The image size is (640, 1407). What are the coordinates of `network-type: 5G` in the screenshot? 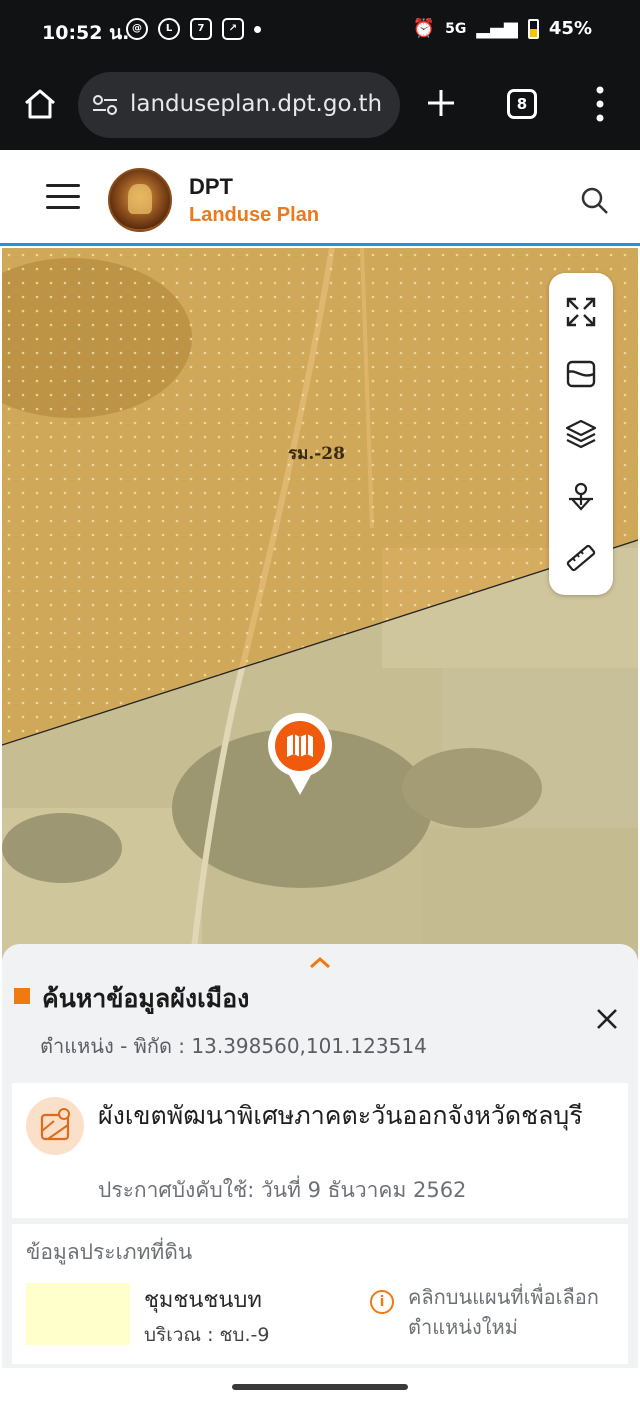 It's located at (456, 28).